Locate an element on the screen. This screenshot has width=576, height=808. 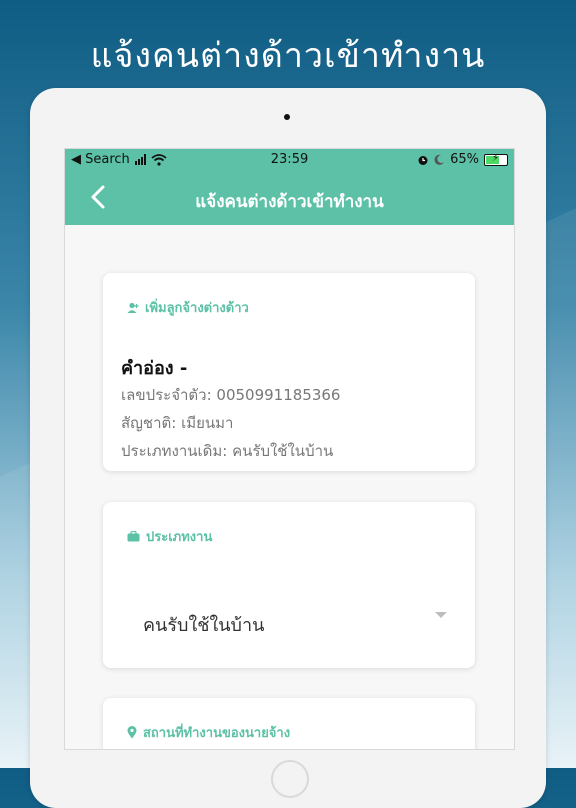
map-pin-icon is located at coordinates (132, 732).